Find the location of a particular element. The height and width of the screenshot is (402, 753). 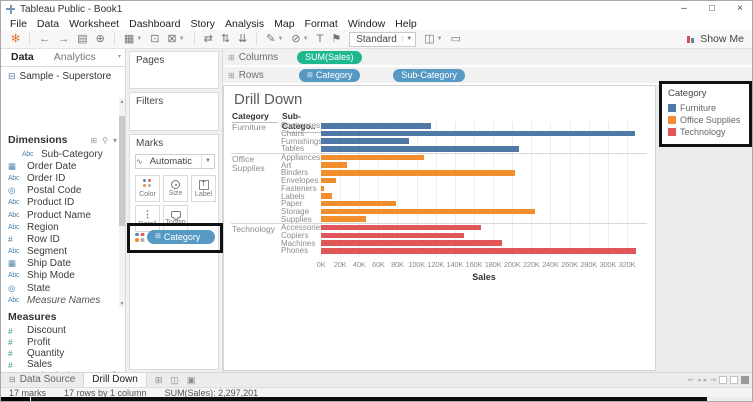

tab-nav-prev-icon: ◂ is located at coordinates (699, 380).